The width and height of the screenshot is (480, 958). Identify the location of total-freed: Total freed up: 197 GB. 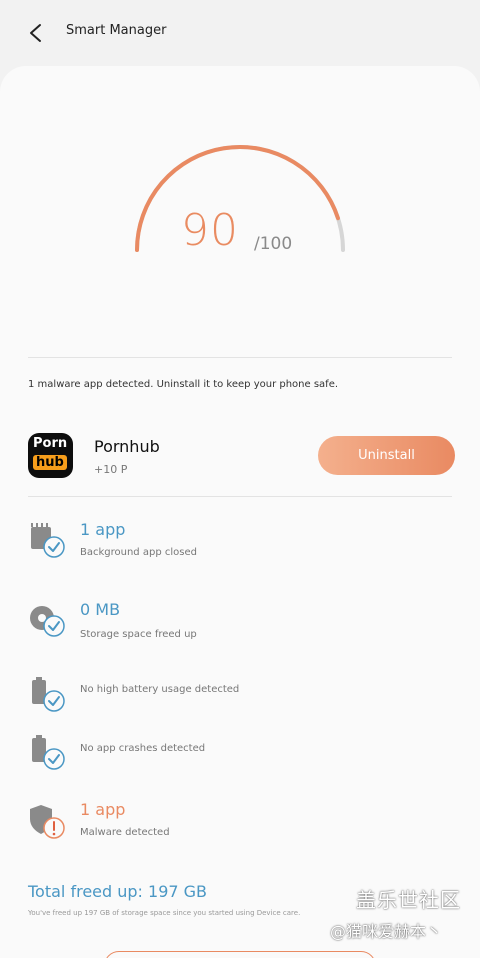
(118, 891).